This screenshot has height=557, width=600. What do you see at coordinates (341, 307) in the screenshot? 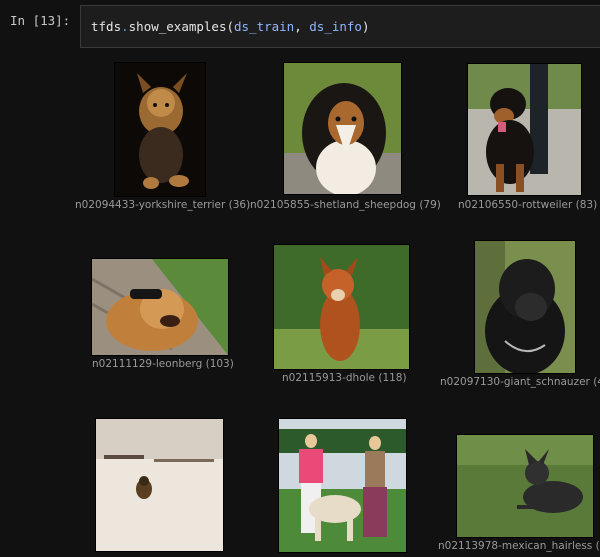
I see `example-image-dhole` at bounding box center [341, 307].